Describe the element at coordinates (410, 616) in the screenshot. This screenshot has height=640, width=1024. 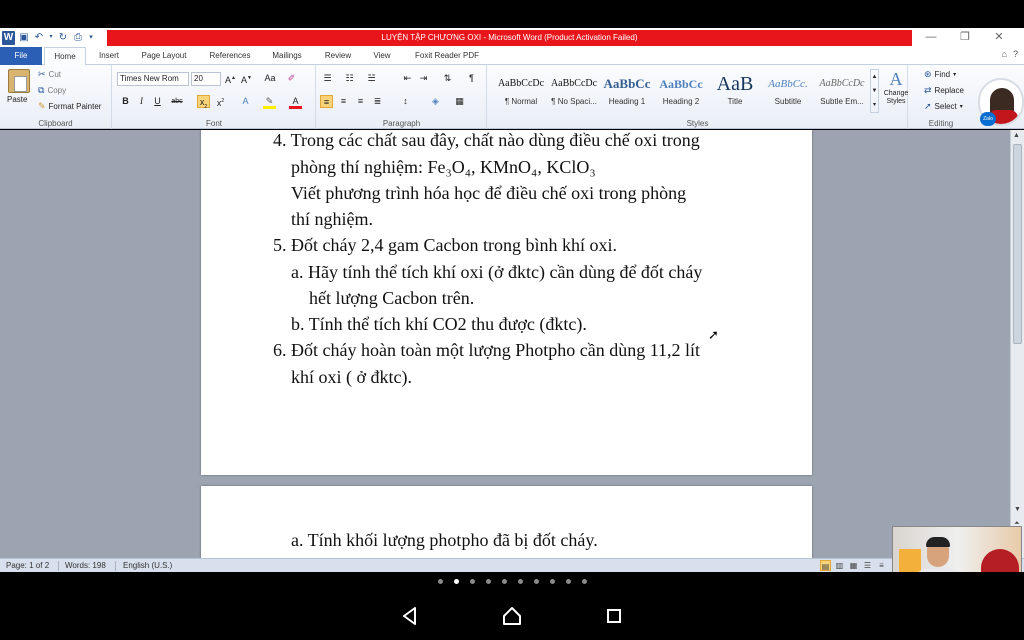
I see `back-icon` at that location.